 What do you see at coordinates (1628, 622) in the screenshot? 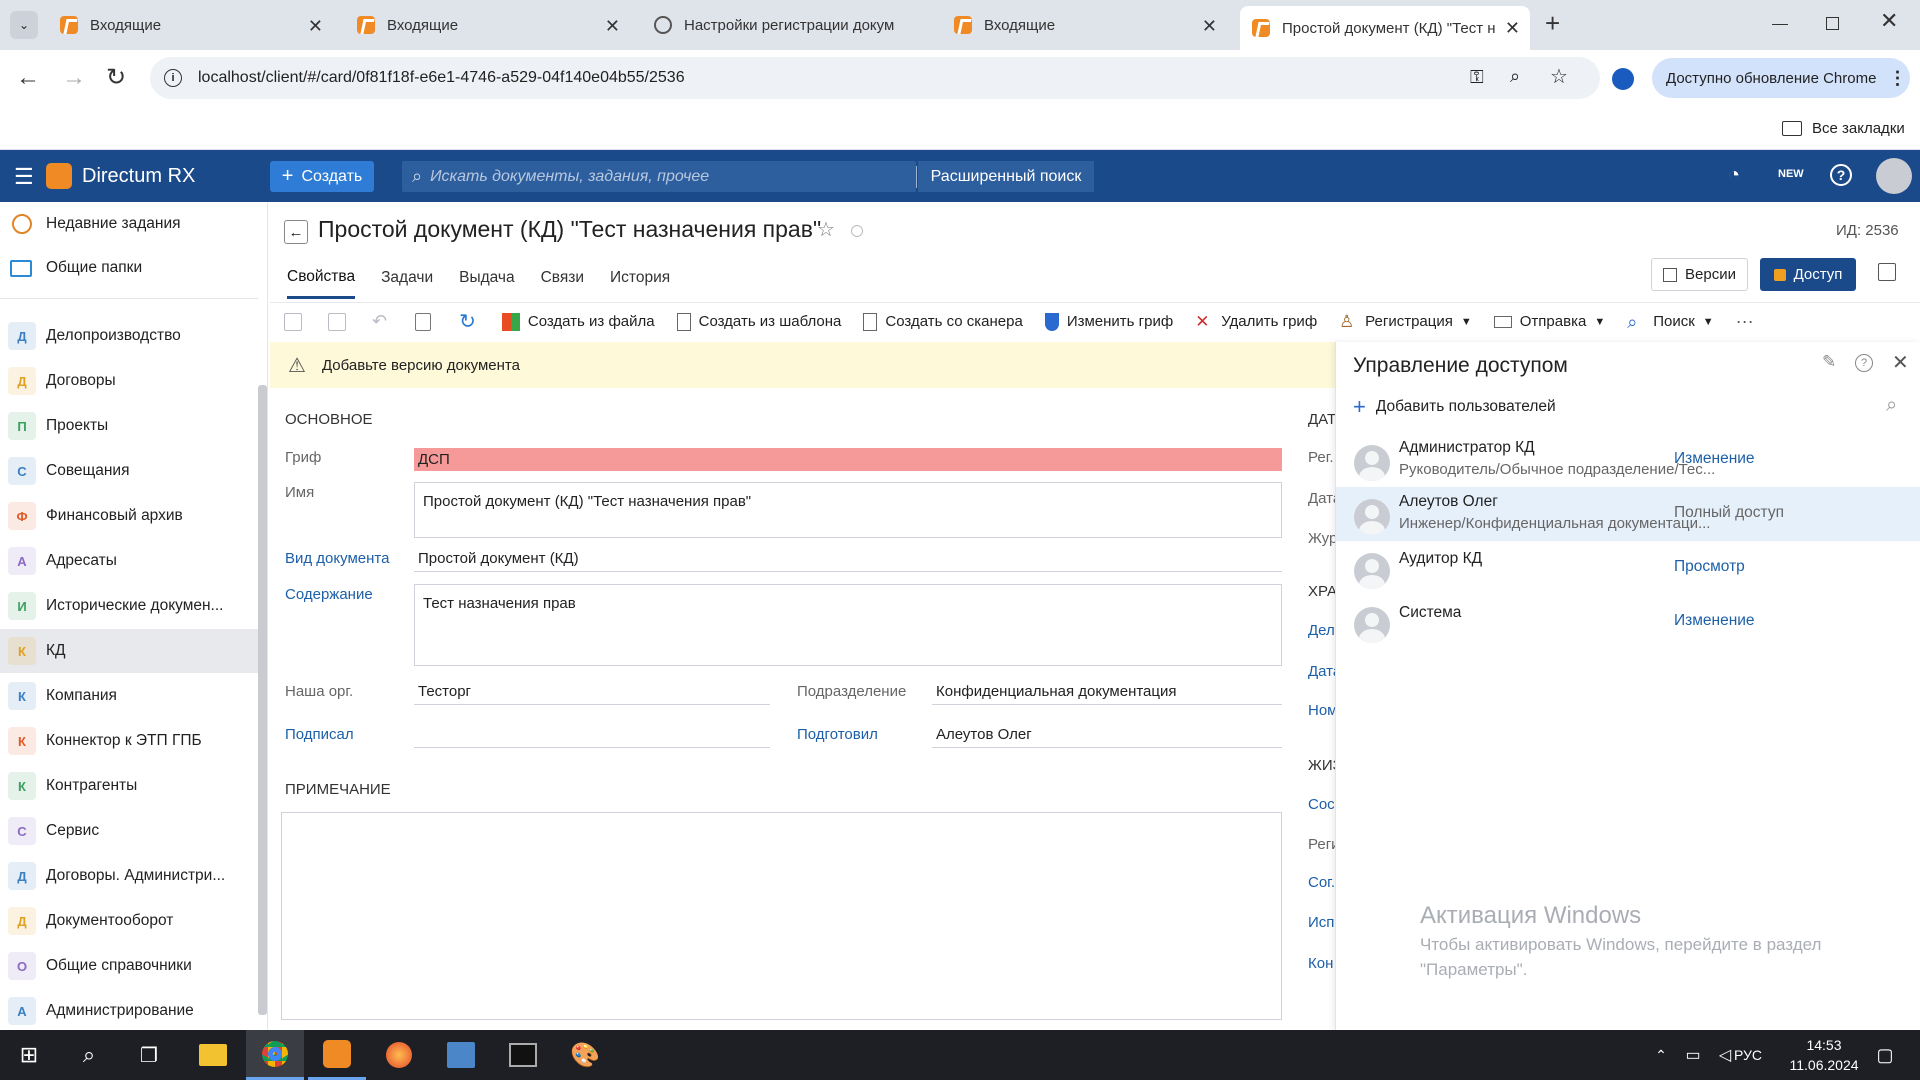
I see `access-entry: Система Изменение` at bounding box center [1628, 622].